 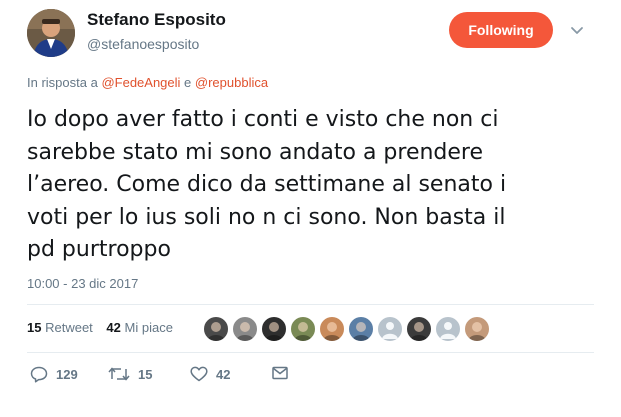 What do you see at coordinates (223, 374) in the screenshot?
I see `like-action-count: 42` at bounding box center [223, 374].